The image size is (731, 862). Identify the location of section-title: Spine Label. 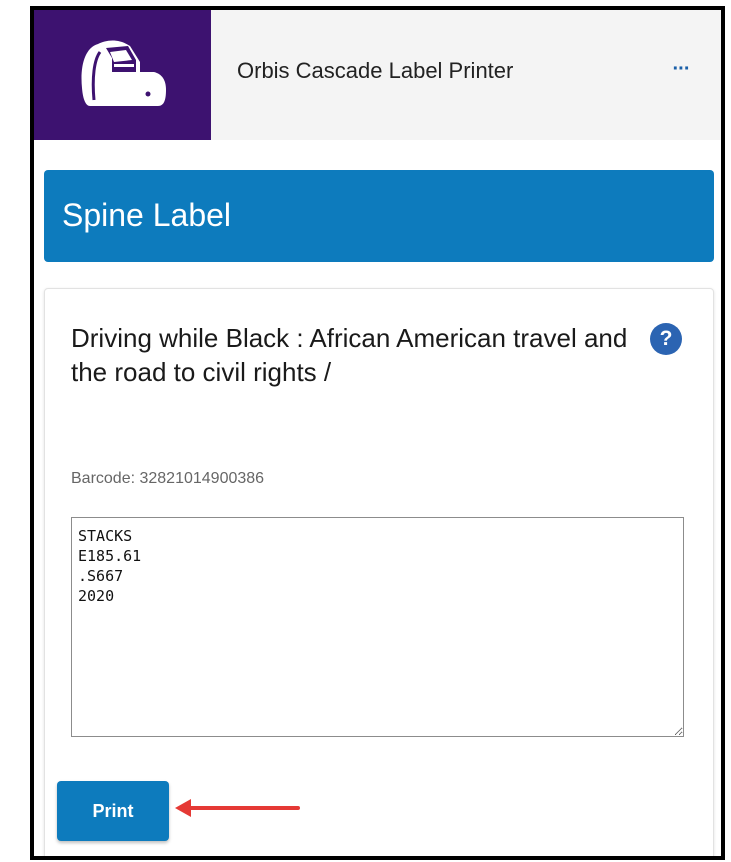
(147, 215).